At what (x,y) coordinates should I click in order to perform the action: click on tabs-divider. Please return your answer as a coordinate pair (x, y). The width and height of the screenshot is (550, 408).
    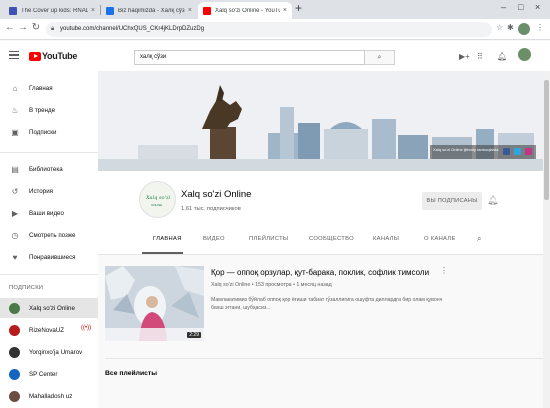
    Looking at the image, I should click on (324, 254).